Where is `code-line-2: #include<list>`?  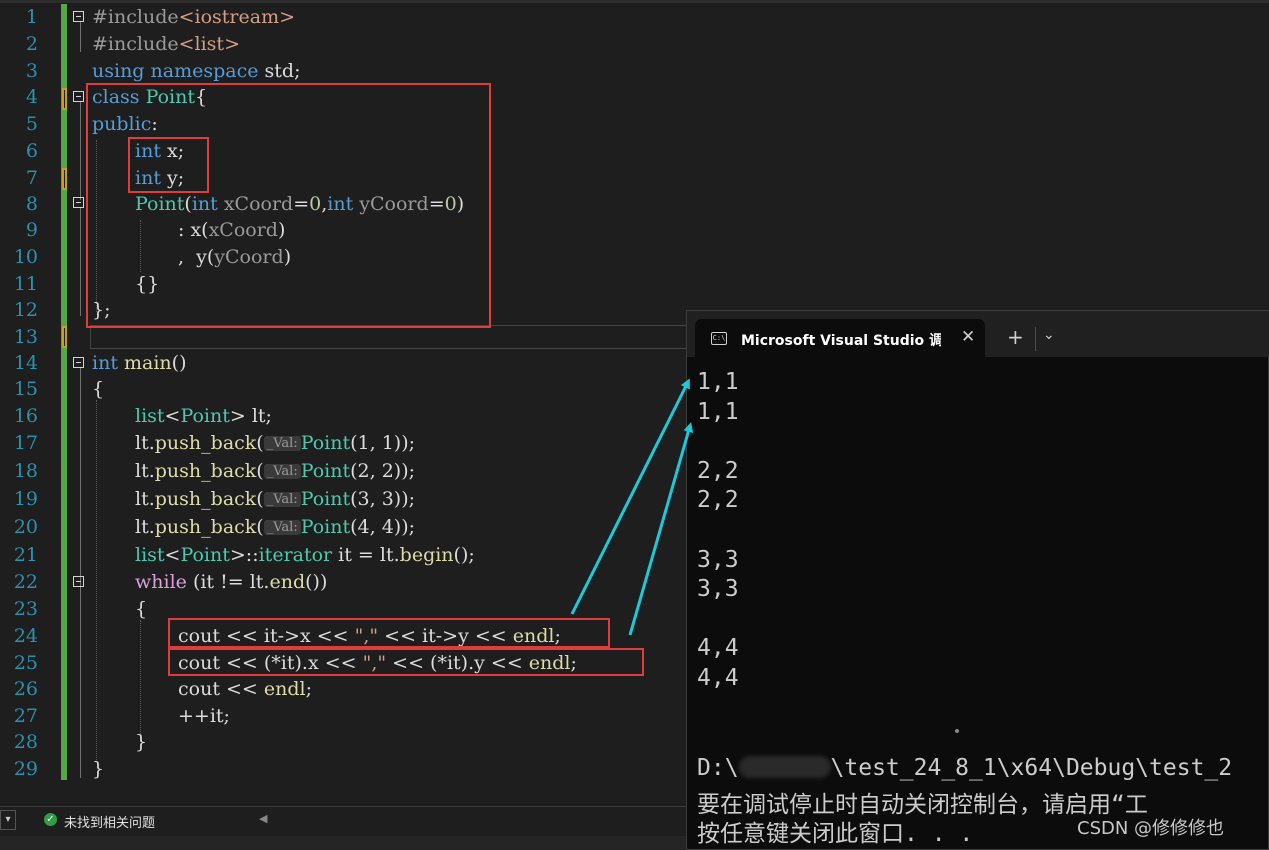
code-line-2: #include<list> is located at coordinates (166, 44).